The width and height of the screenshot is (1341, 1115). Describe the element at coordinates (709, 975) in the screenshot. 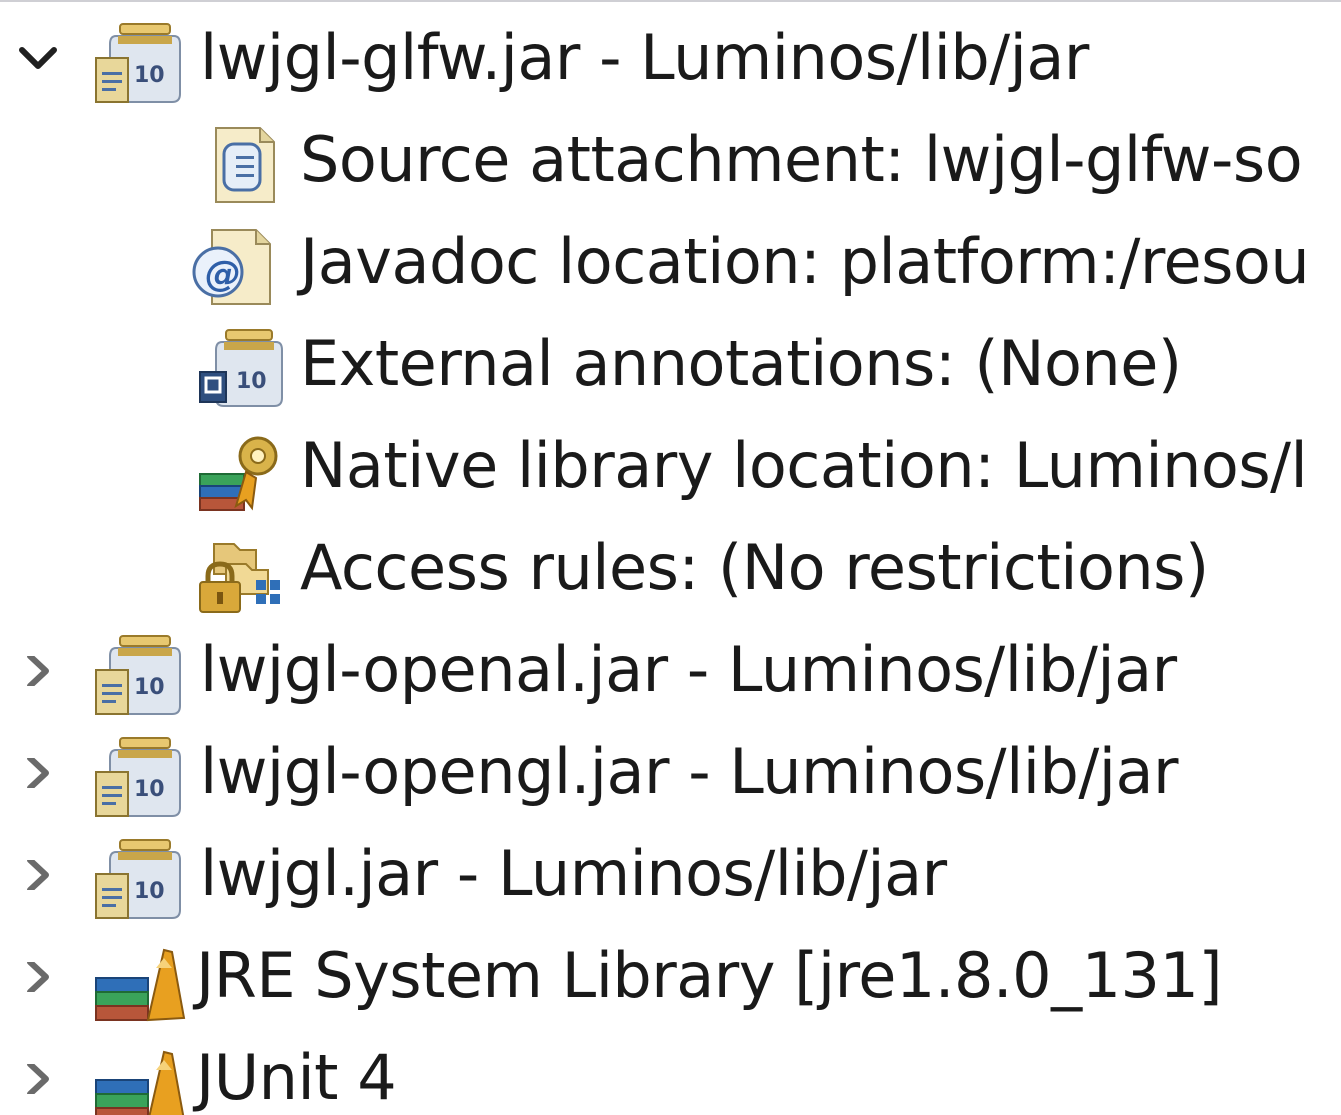

I see `tree-item-label: JRE System Library [jre1.8.0_131]` at that location.